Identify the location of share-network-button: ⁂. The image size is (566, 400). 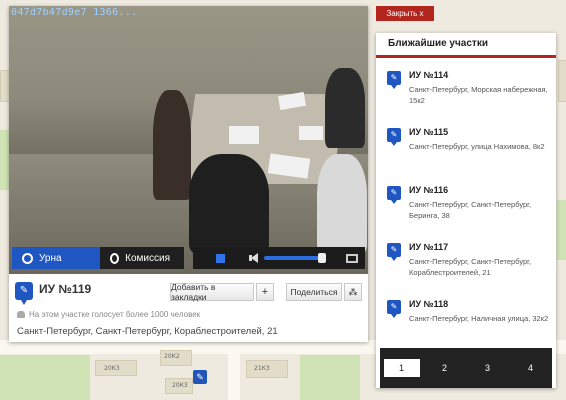
(353, 292).